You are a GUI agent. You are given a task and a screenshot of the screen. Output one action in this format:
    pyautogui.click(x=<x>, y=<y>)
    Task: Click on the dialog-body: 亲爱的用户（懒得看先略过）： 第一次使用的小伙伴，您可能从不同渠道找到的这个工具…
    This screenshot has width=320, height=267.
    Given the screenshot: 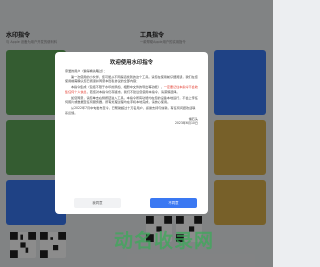 What is the action you would take?
    pyautogui.click(x=131, y=97)
    